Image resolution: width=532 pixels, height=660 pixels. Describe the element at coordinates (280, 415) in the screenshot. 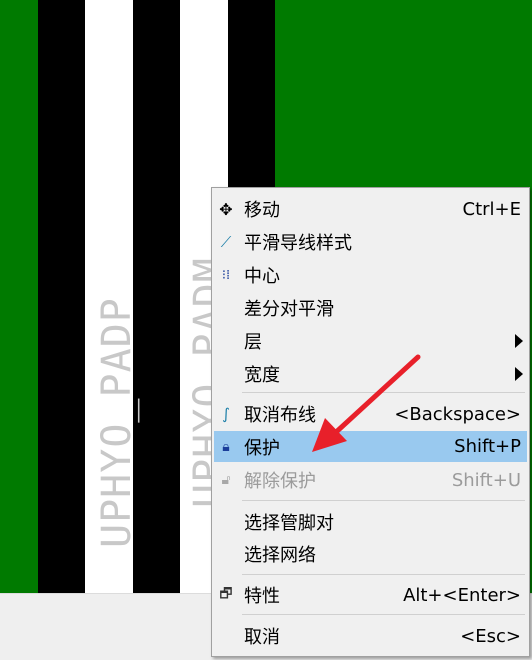

I see `menu-item-label: 取消布线` at that location.